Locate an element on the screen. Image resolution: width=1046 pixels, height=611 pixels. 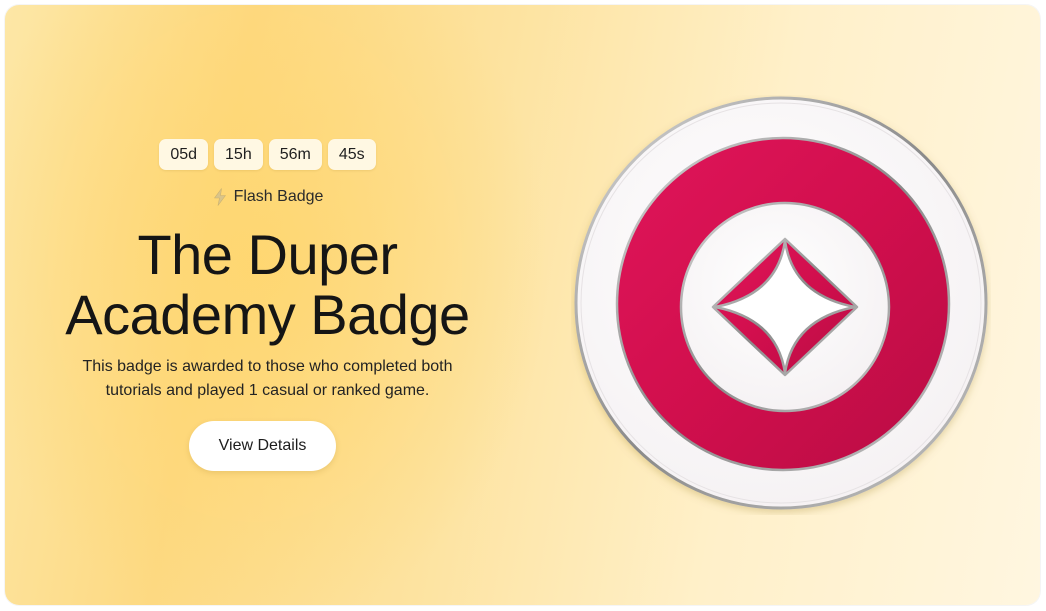
badge-type-label: Flash Badge is located at coordinates (278, 196).